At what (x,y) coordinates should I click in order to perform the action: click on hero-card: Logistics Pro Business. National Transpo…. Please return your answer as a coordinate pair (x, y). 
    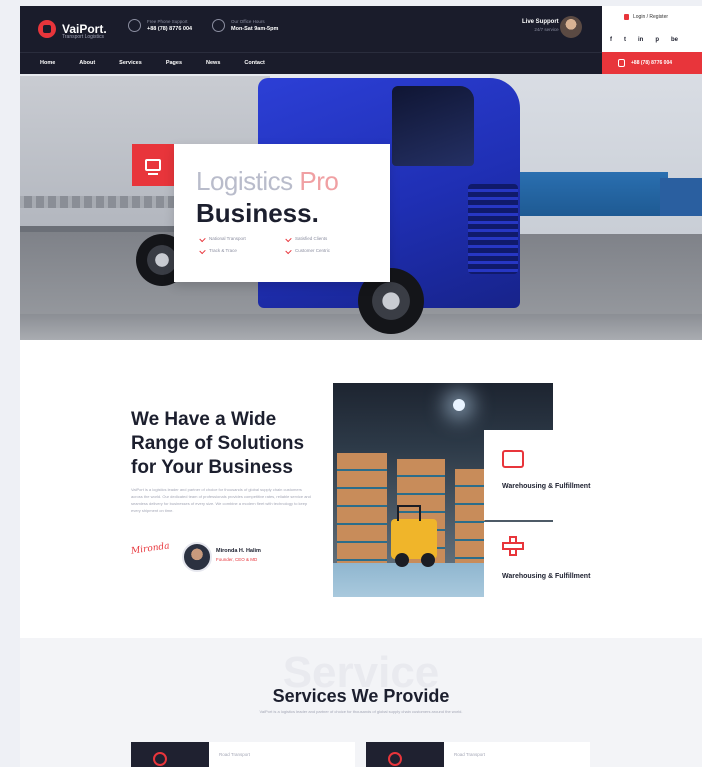
    Looking at the image, I should click on (282, 213).